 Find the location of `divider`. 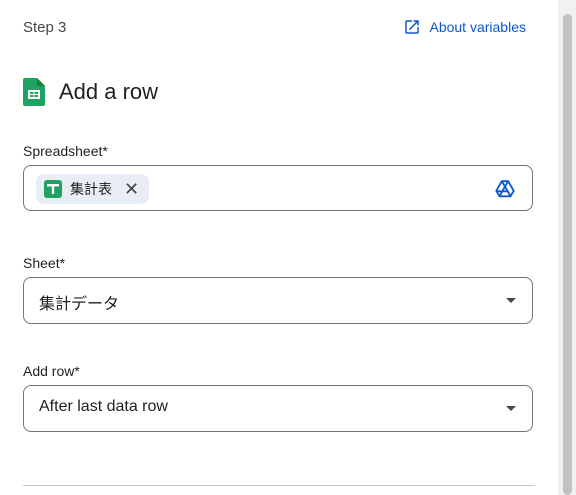

divider is located at coordinates (279, 485).